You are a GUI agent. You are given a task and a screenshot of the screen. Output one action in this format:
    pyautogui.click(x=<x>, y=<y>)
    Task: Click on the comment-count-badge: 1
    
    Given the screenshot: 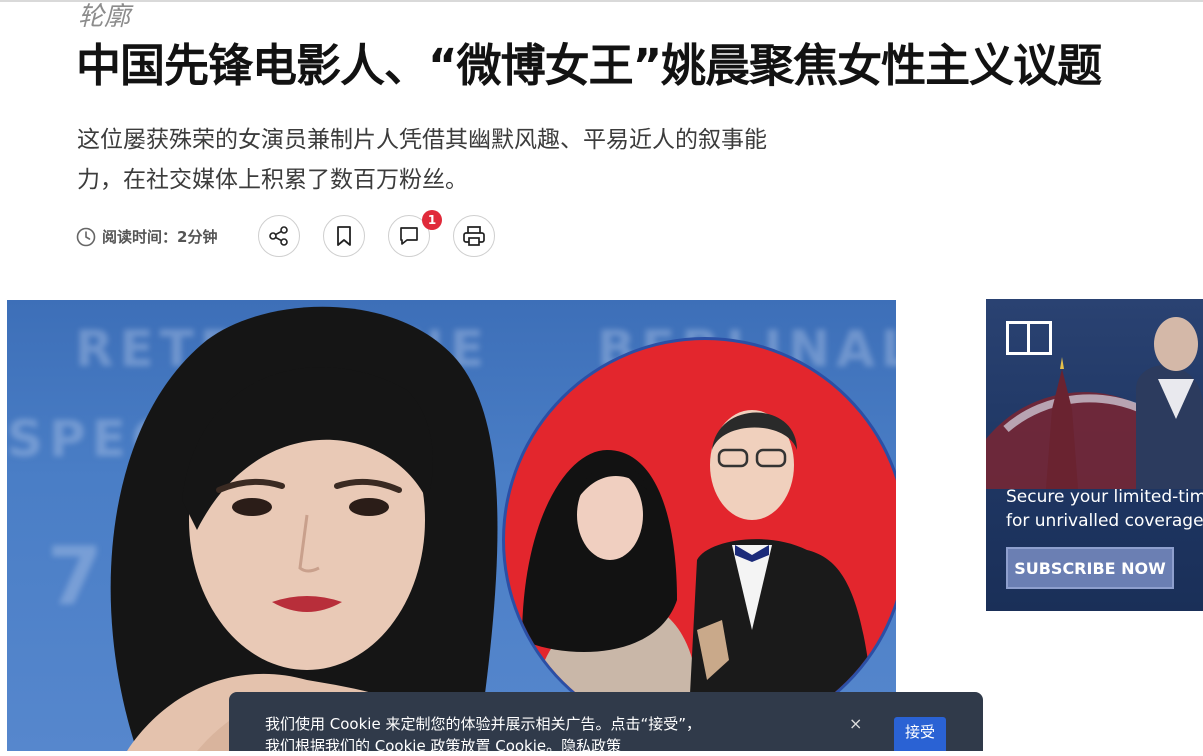 What is the action you would take?
    pyautogui.click(x=432, y=220)
    